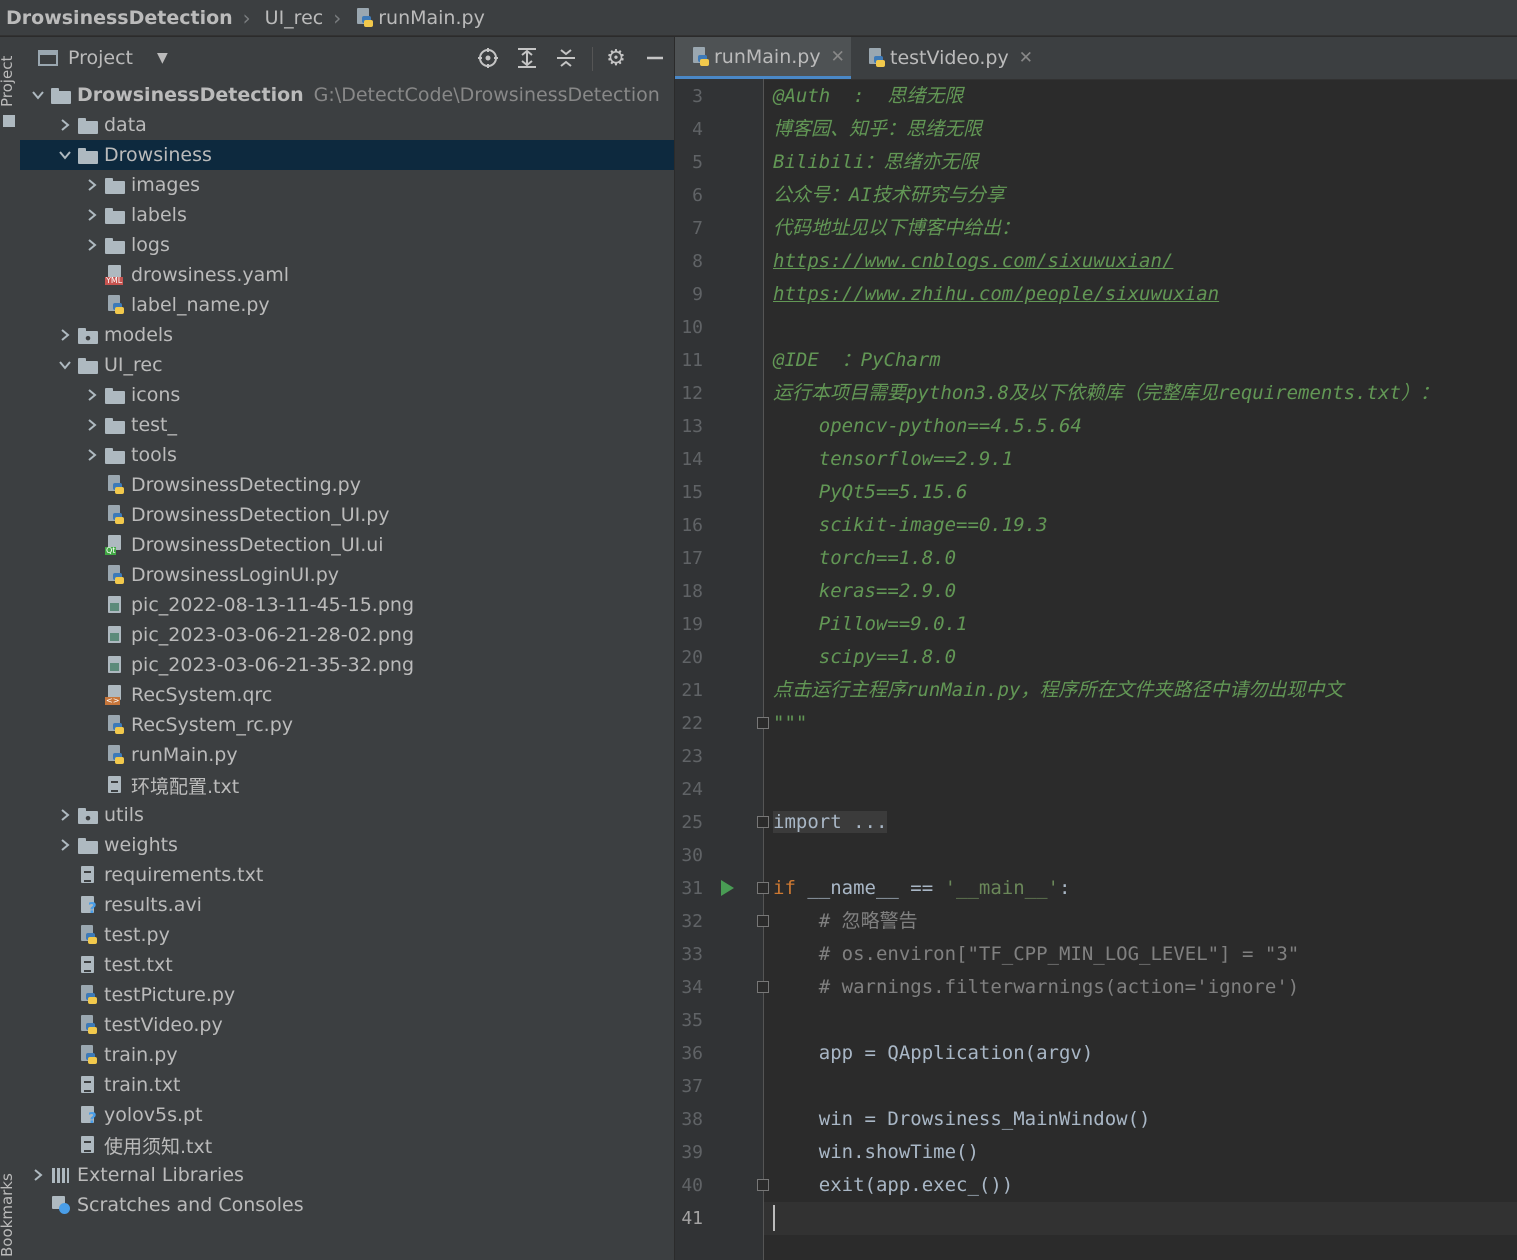 The image size is (1517, 1260). Describe the element at coordinates (763, 58) in the screenshot. I see `tab-runmain: runMain.py ✕` at that location.